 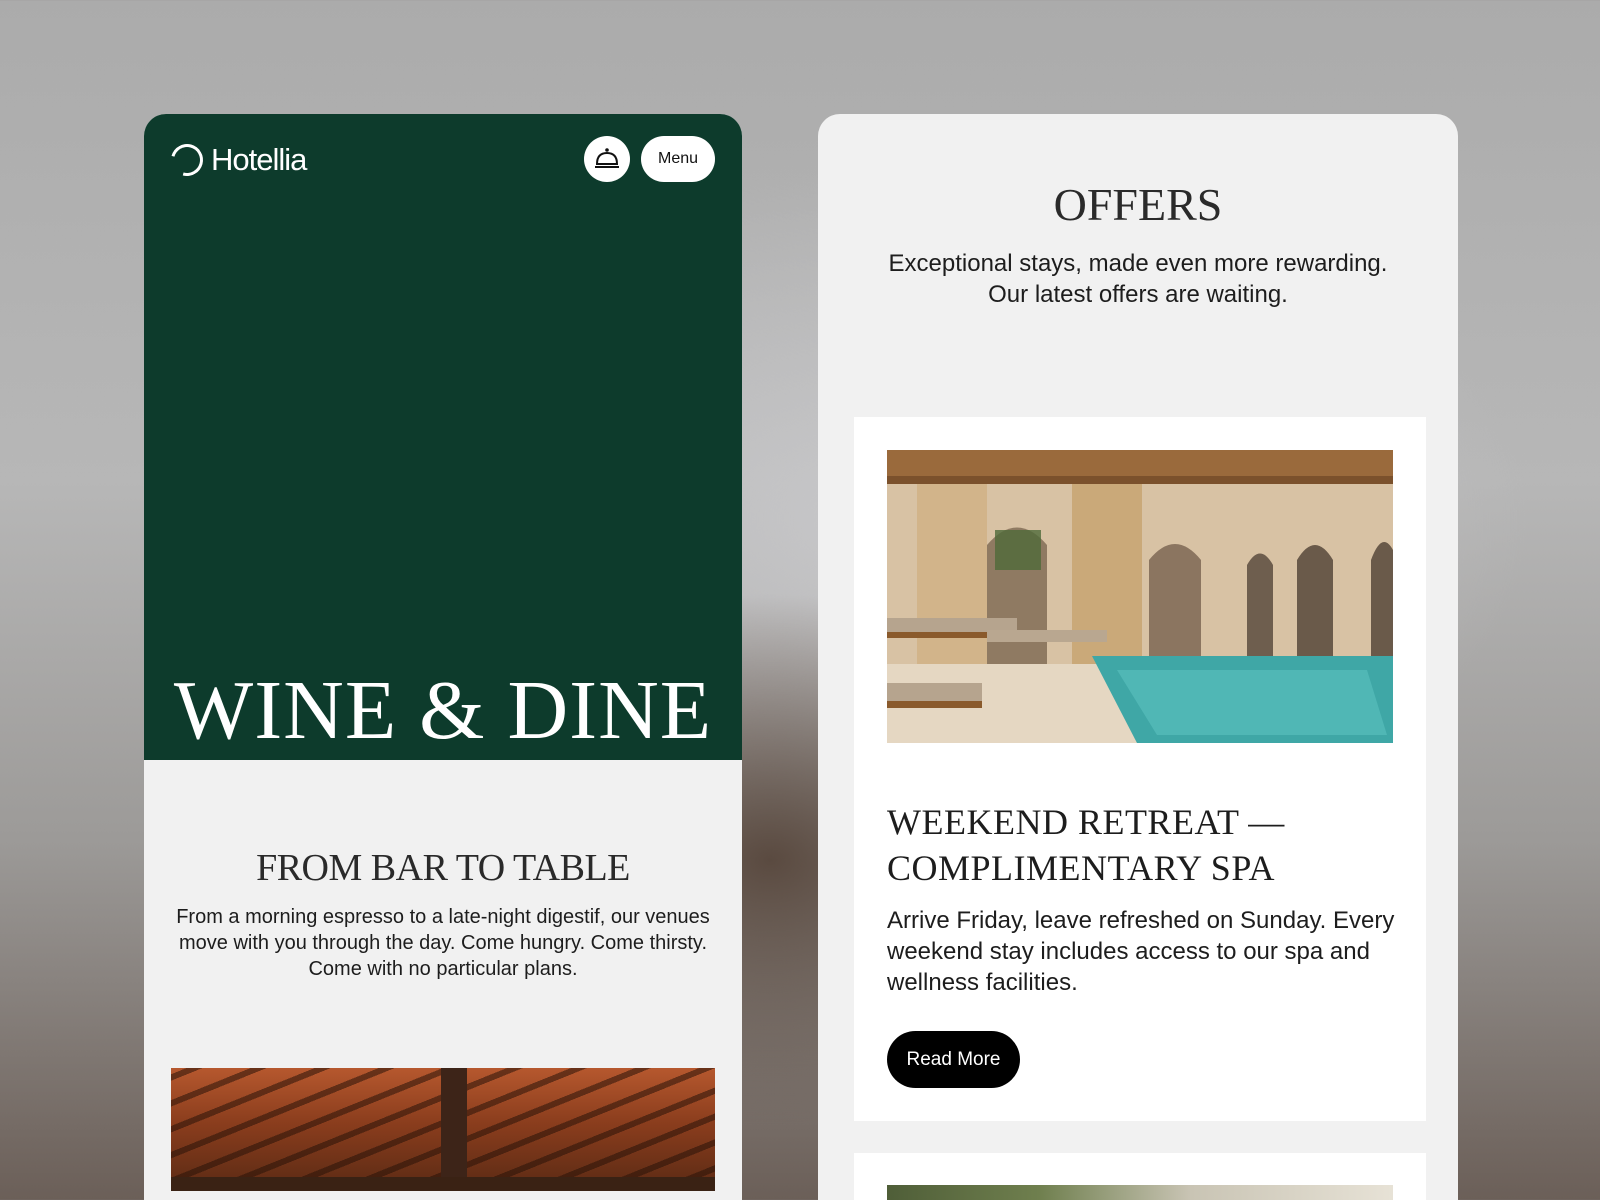 What do you see at coordinates (953, 1059) in the screenshot?
I see `read-more-button: Read More` at bounding box center [953, 1059].